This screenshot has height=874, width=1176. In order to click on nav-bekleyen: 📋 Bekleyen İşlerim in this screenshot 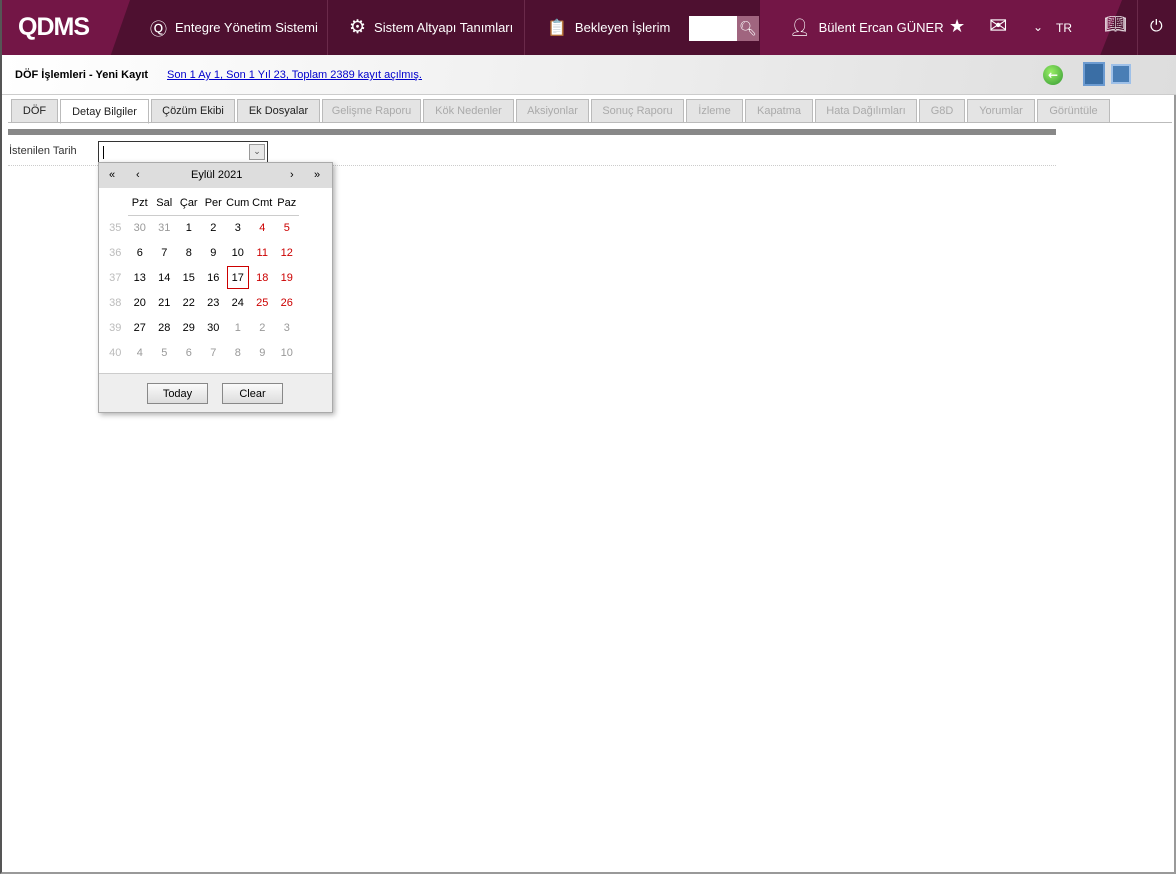, I will do `click(608, 27)`.